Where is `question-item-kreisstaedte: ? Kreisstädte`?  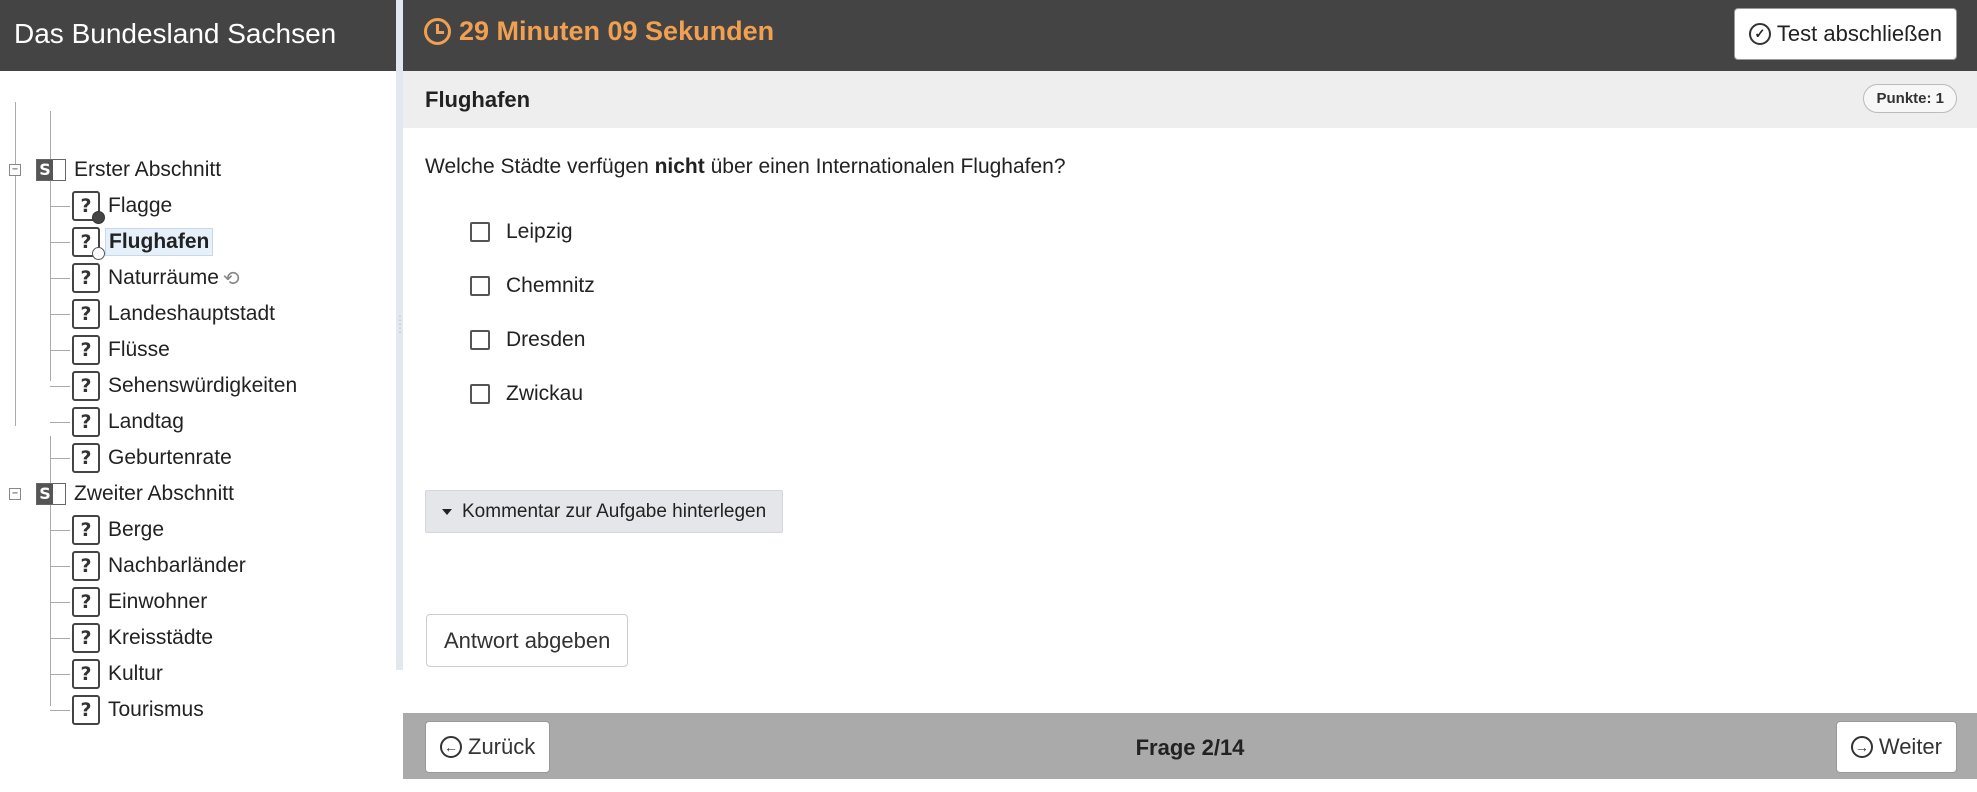
question-item-kreisstaedte: ? Kreisstädte is located at coordinates (142, 638).